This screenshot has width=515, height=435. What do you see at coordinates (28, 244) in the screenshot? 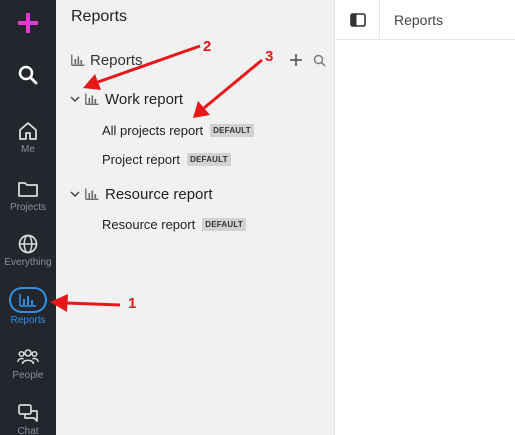
I see `globe-icon` at bounding box center [28, 244].